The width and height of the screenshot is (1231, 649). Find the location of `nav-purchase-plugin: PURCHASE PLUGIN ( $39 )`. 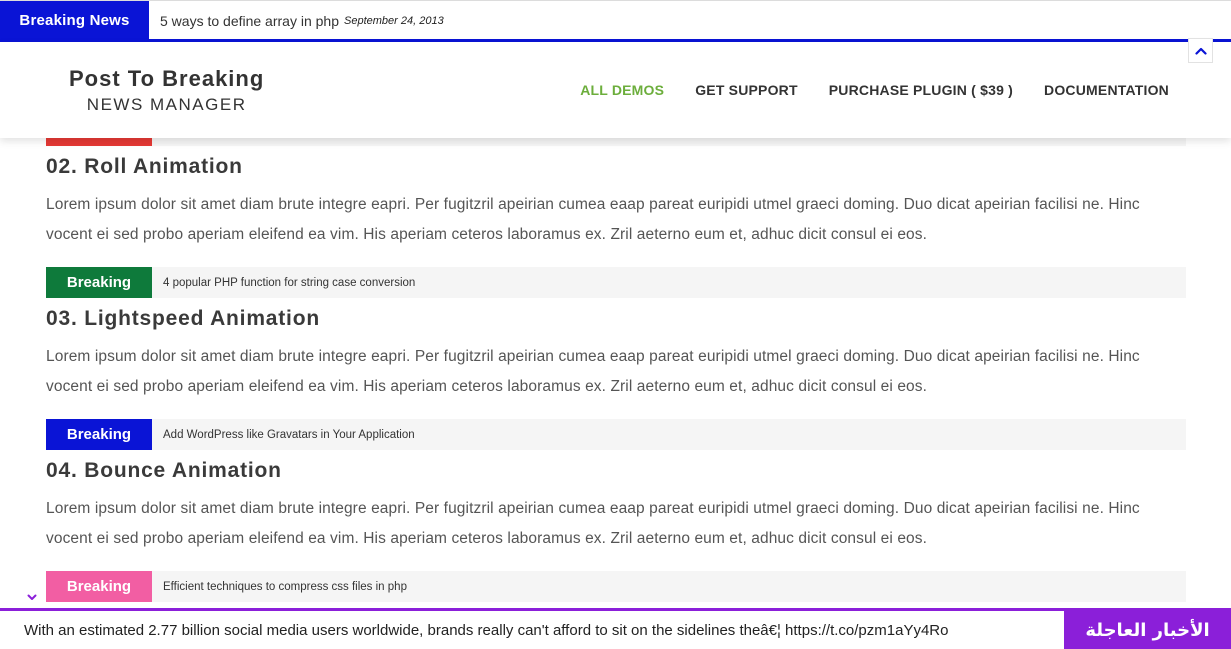

nav-purchase-plugin: PURCHASE PLUGIN ( $39 ) is located at coordinates (921, 90).